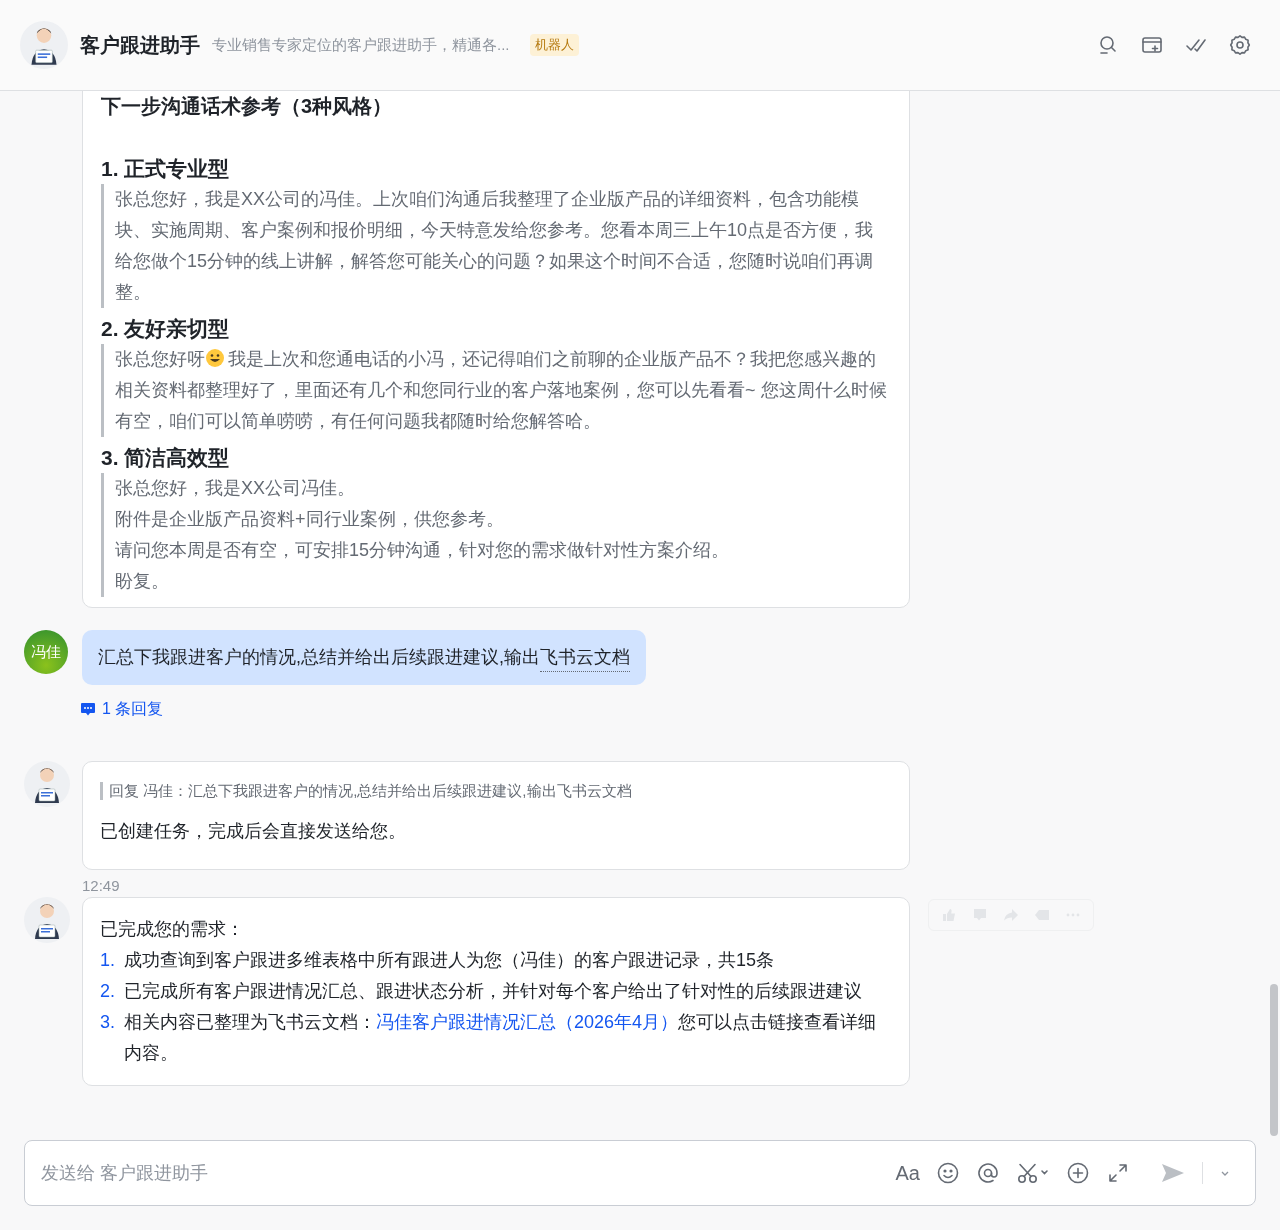  I want to click on script-line: 张总您好，我是XX公司冯佳。, so click(235, 488).